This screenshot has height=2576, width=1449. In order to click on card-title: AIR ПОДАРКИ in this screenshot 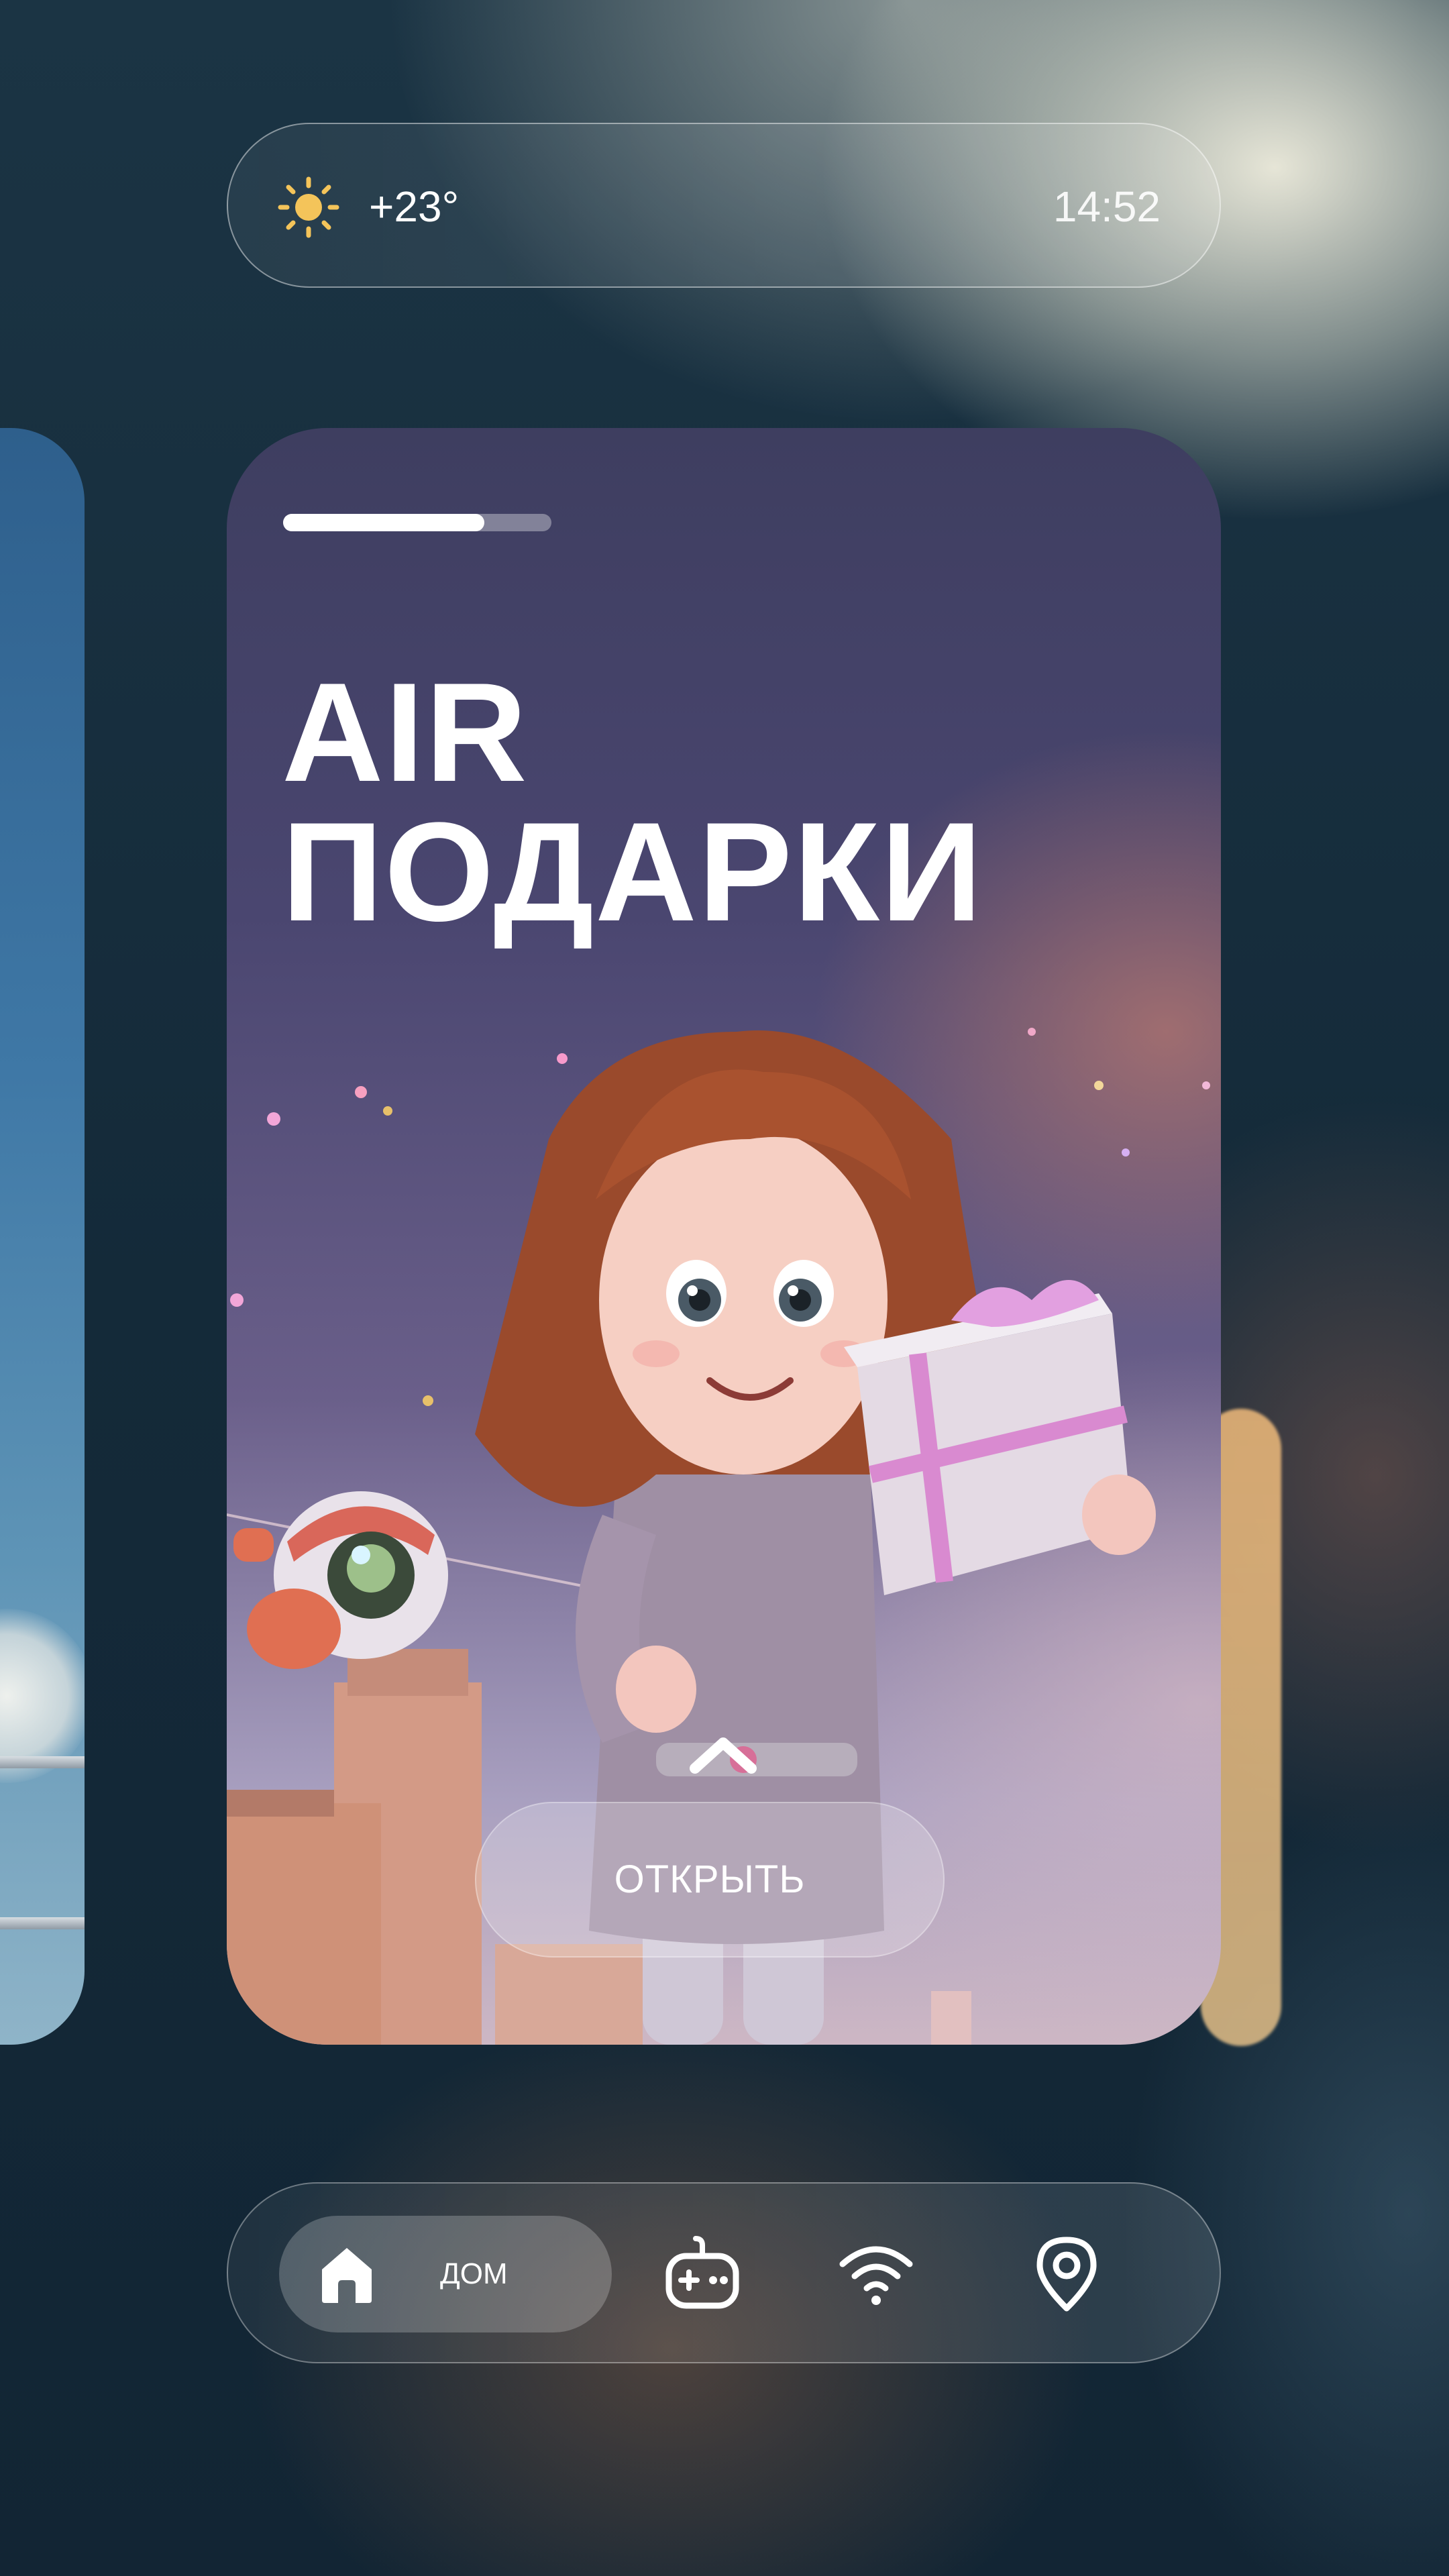, I will do `click(632, 802)`.